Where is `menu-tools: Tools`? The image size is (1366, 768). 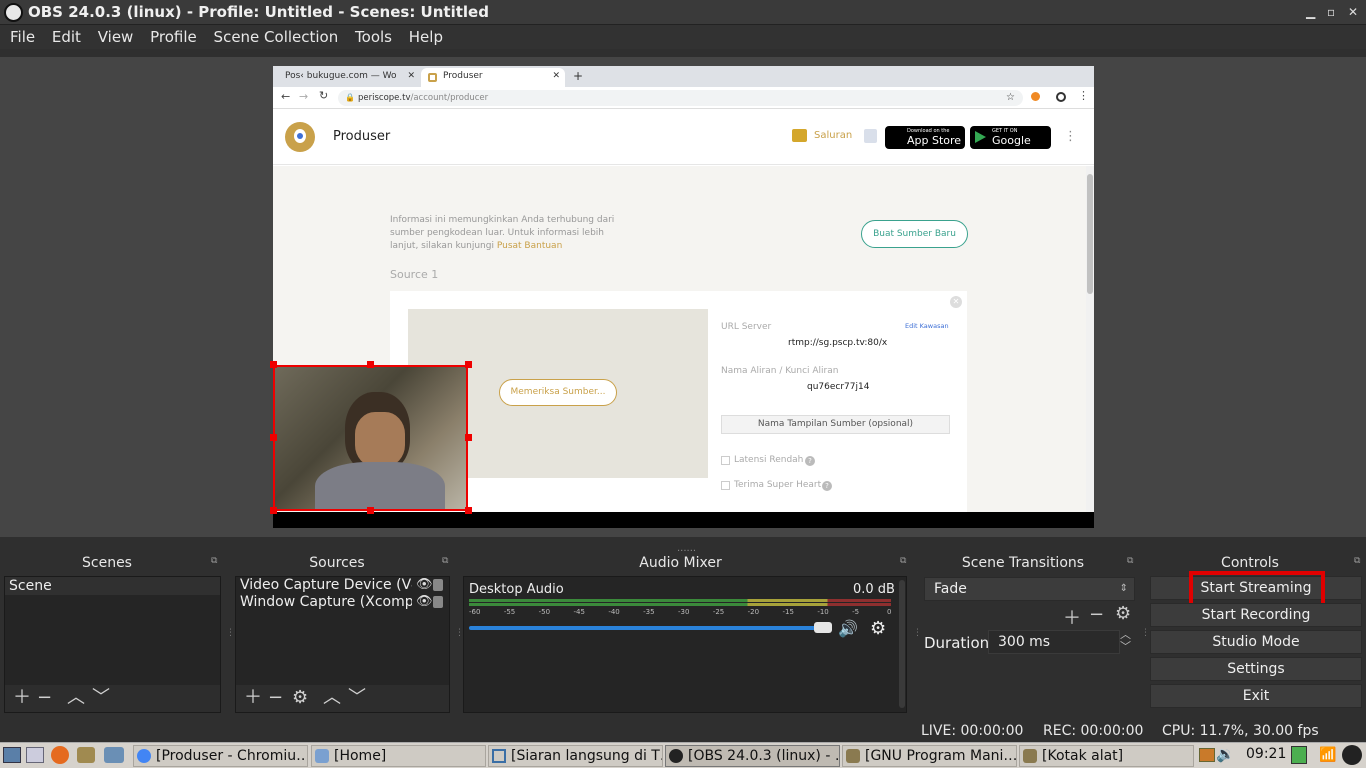 menu-tools: Tools is located at coordinates (373, 37).